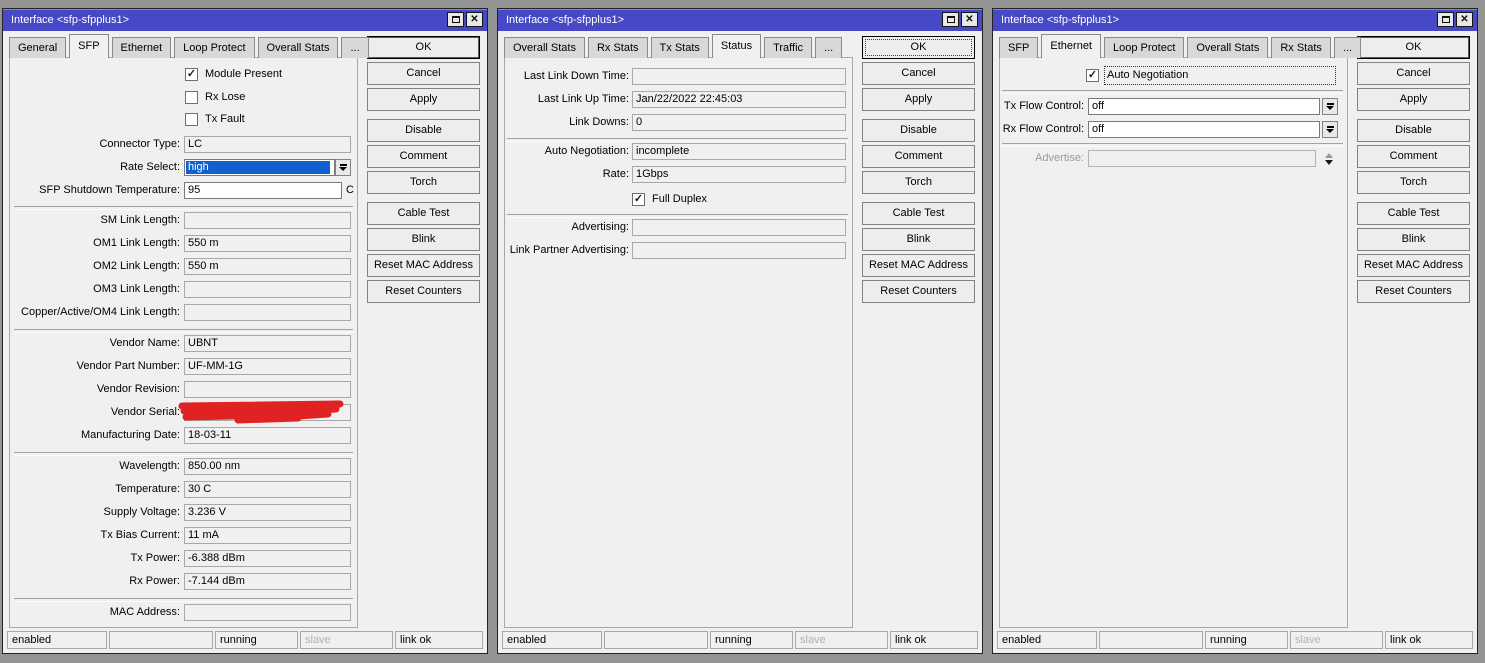 This screenshot has height=663, width=1485. I want to click on rx-flow-control-dropdown-button, so click(1330, 129).